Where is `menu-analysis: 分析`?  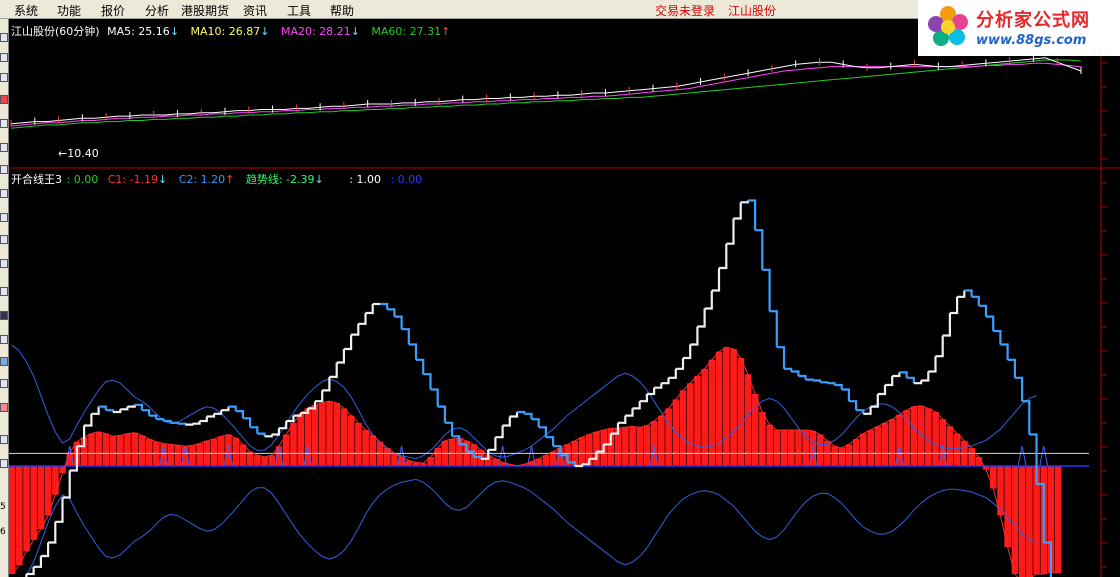
menu-analysis: 分析 is located at coordinates (157, 10).